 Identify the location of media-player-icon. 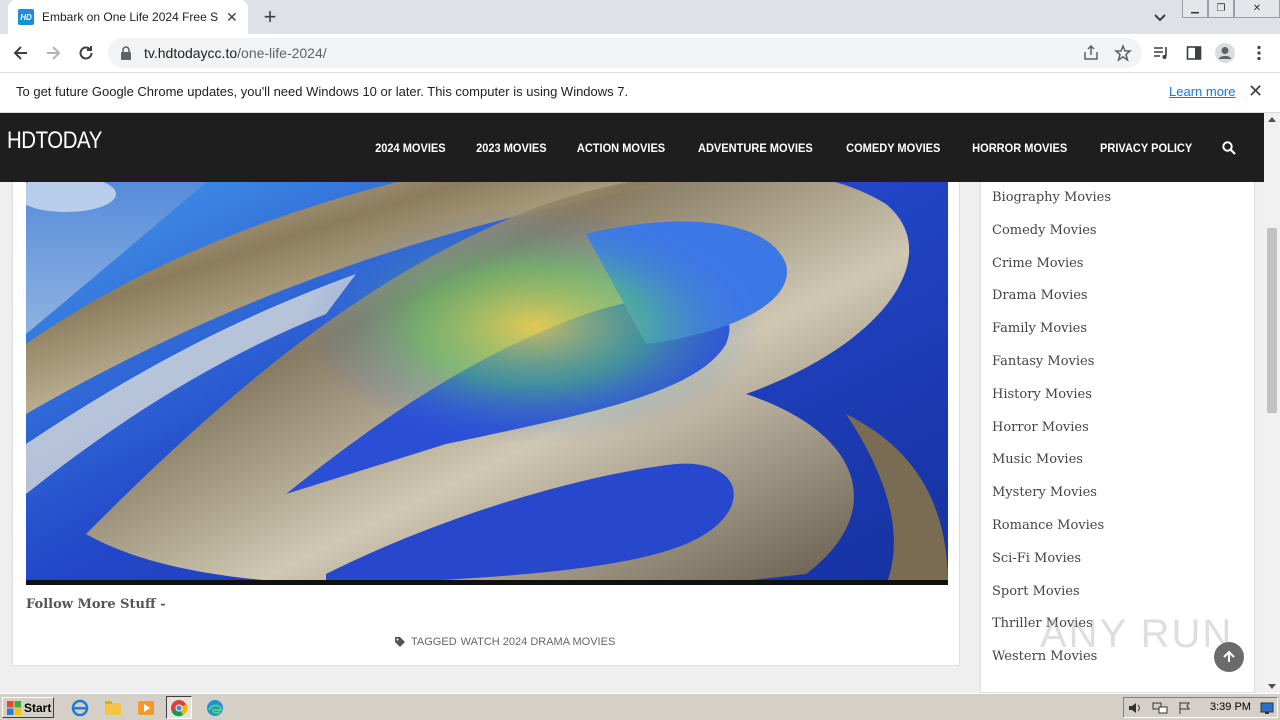
(146, 708).